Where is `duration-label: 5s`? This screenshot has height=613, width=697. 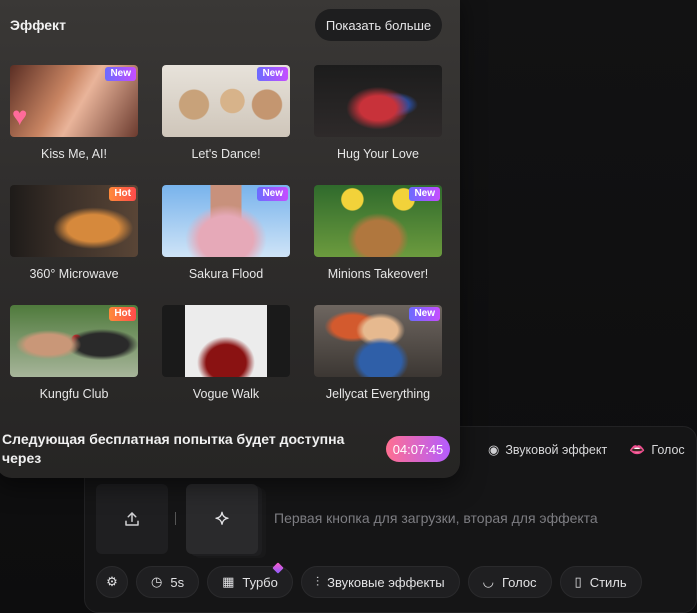
duration-label: 5s is located at coordinates (177, 582).